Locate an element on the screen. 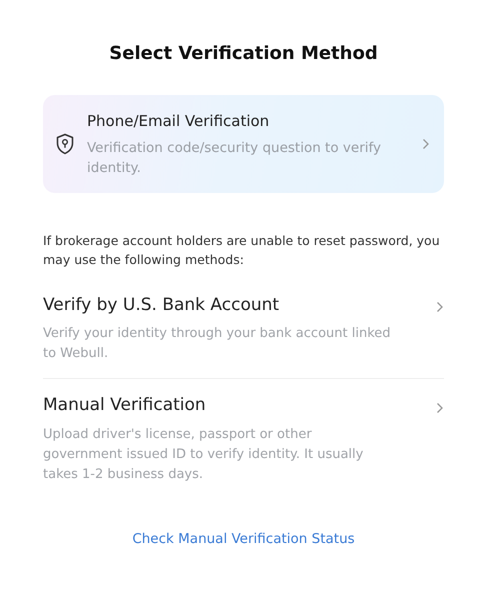 The width and height of the screenshot is (487, 589). option-title: Phone/Email Verification is located at coordinates (178, 121).